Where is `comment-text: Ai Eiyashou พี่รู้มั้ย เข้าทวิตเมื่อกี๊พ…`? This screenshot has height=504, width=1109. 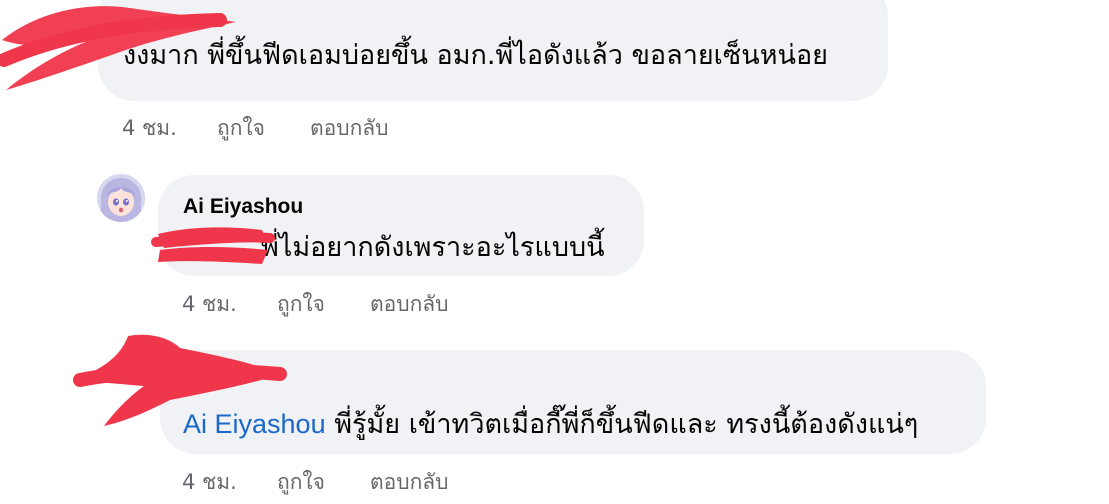
comment-text: Ai Eiyashou พี่รู้มั้ย เข้าทวิตเมื่อกี๊พ… is located at coordinates (551, 424).